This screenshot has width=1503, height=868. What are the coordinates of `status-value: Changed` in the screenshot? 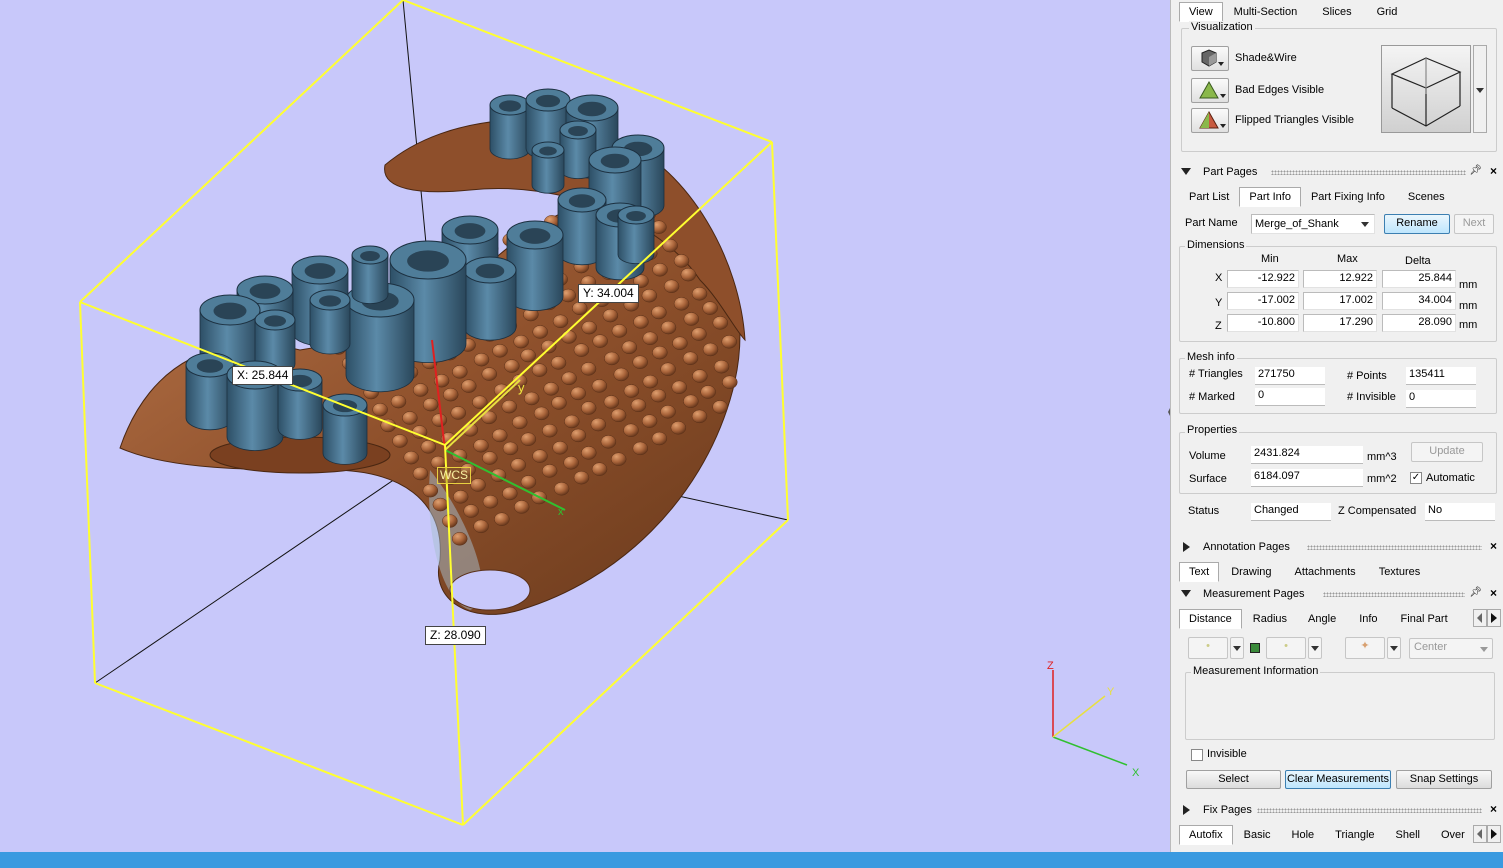 It's located at (1291, 512).